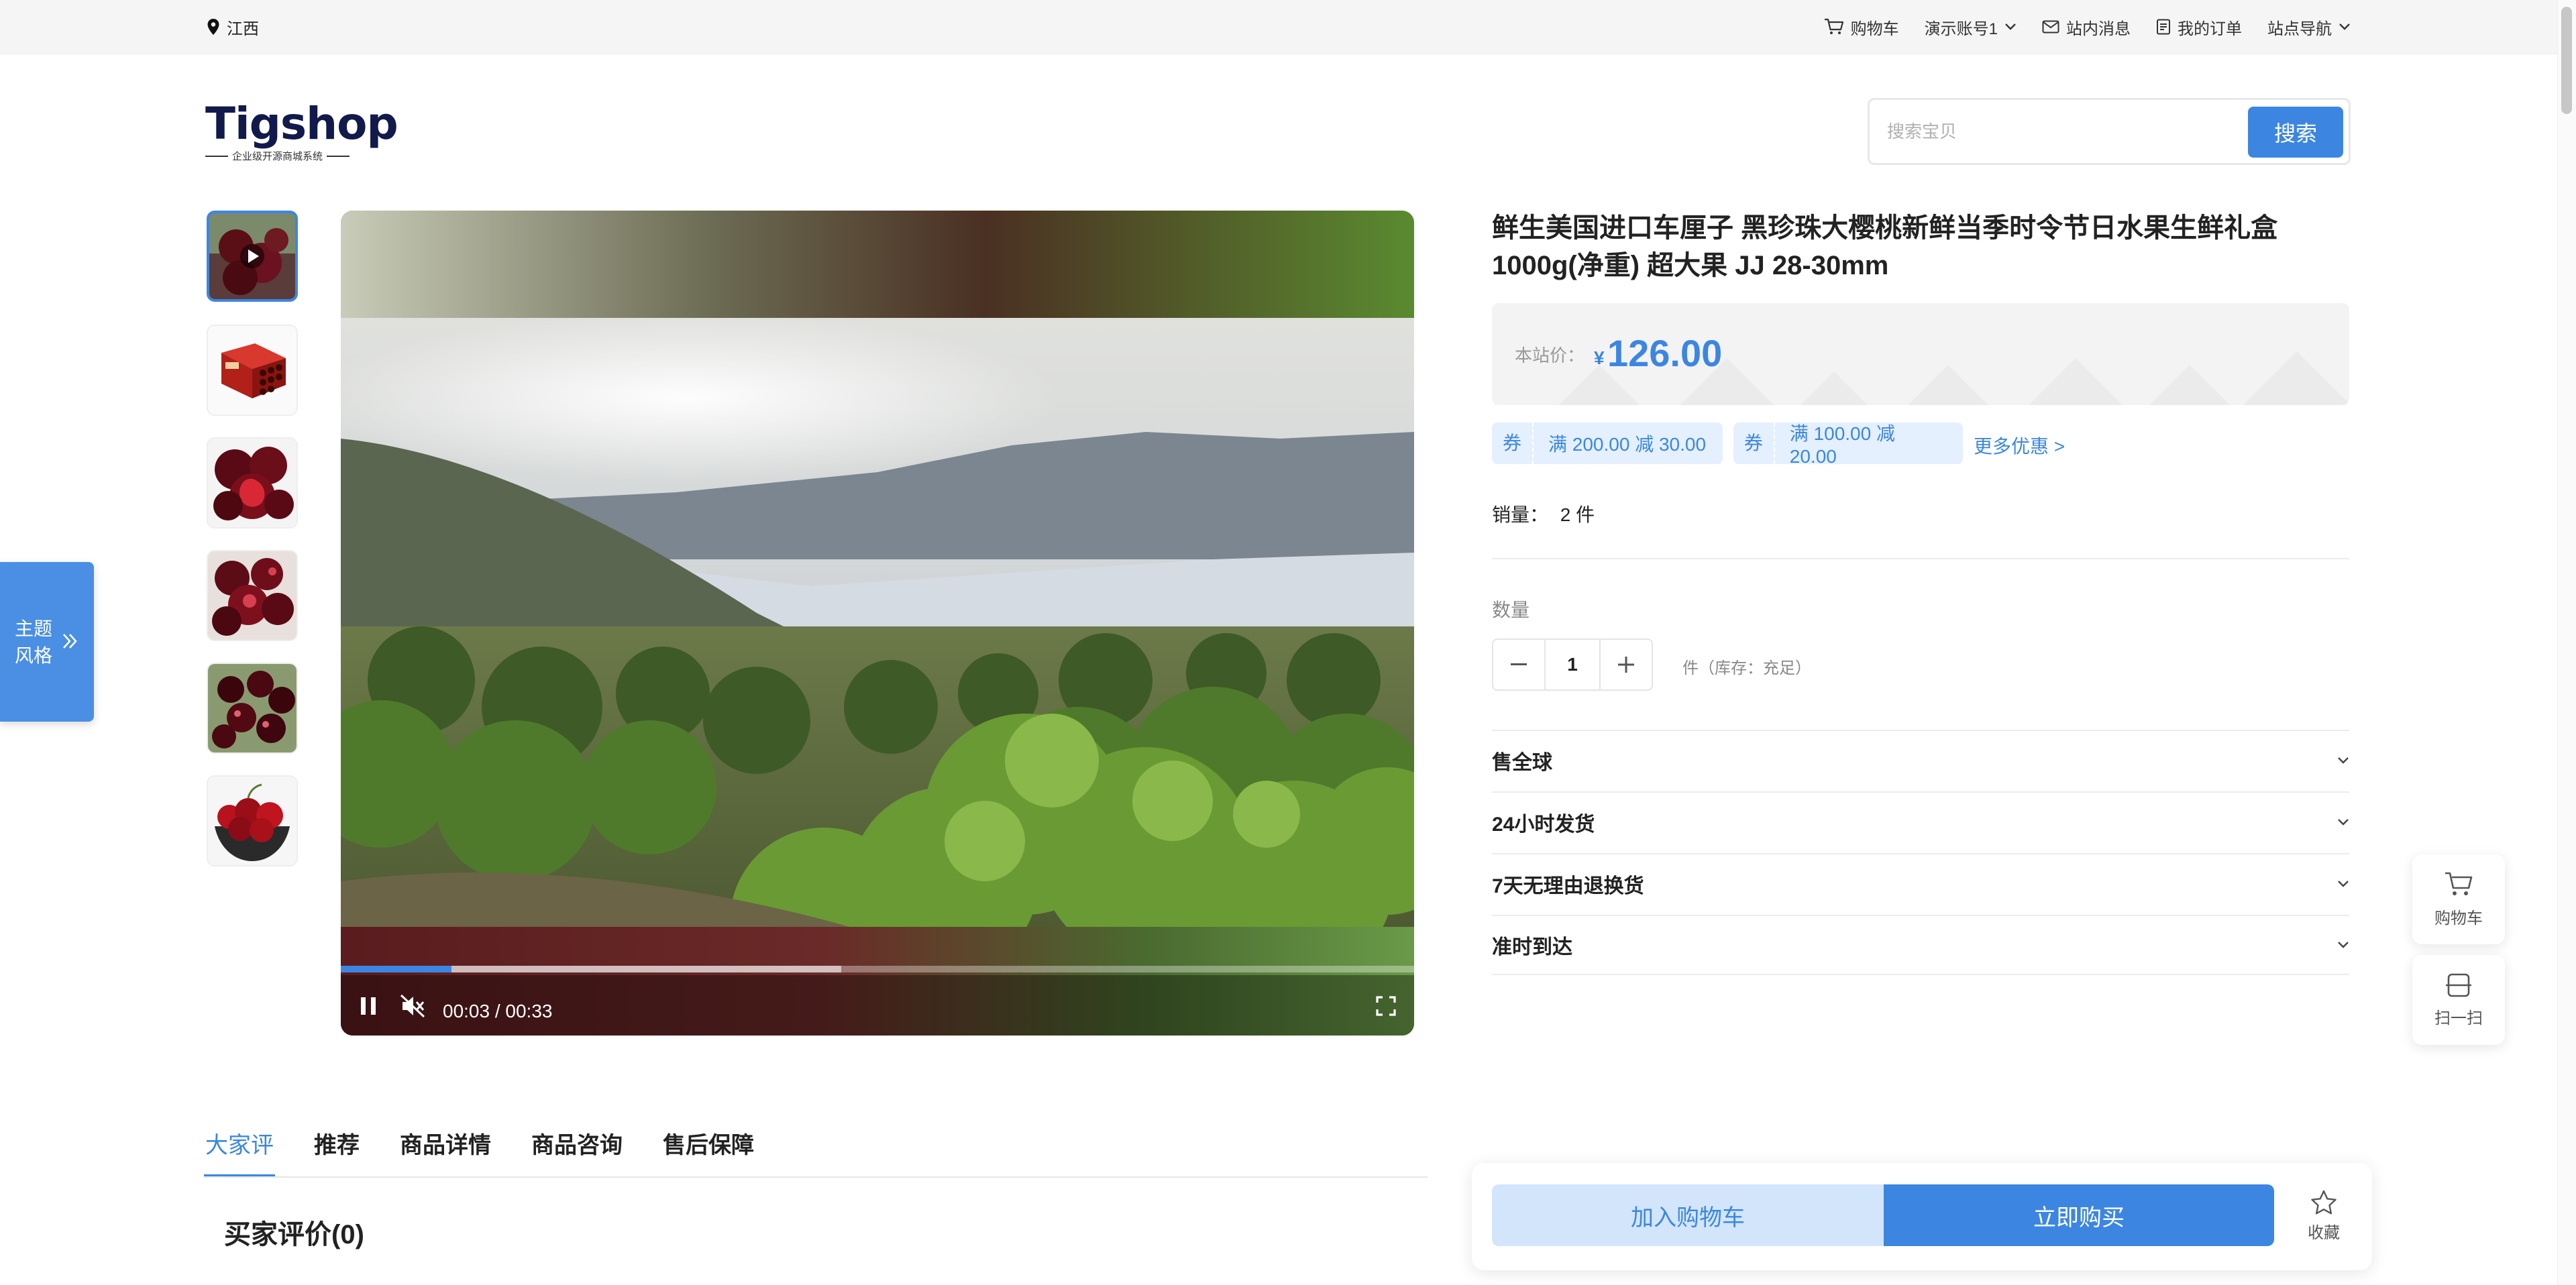  I want to click on coupon-1: 券 满 200.00 减 30.00, so click(1607, 443).